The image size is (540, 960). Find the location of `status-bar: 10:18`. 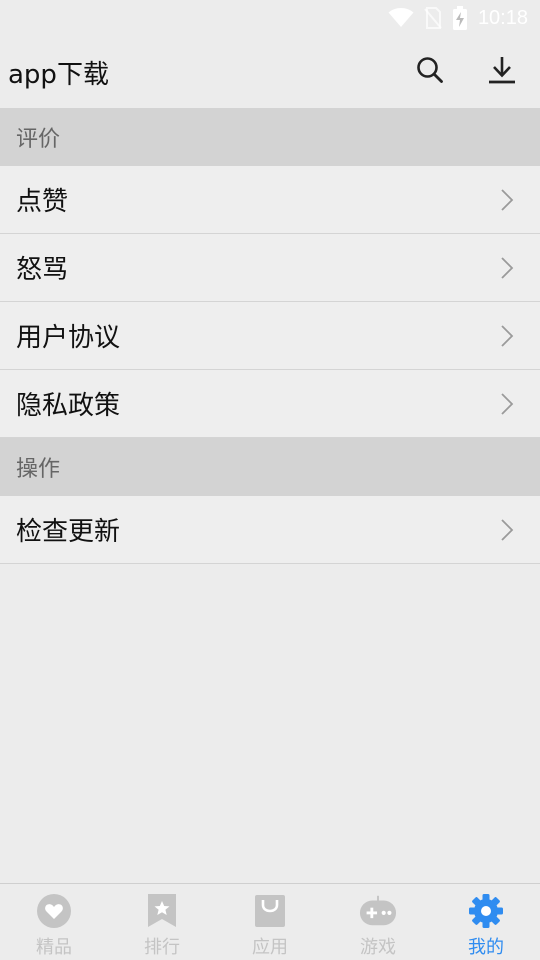

status-bar: 10:18 is located at coordinates (270, 18).